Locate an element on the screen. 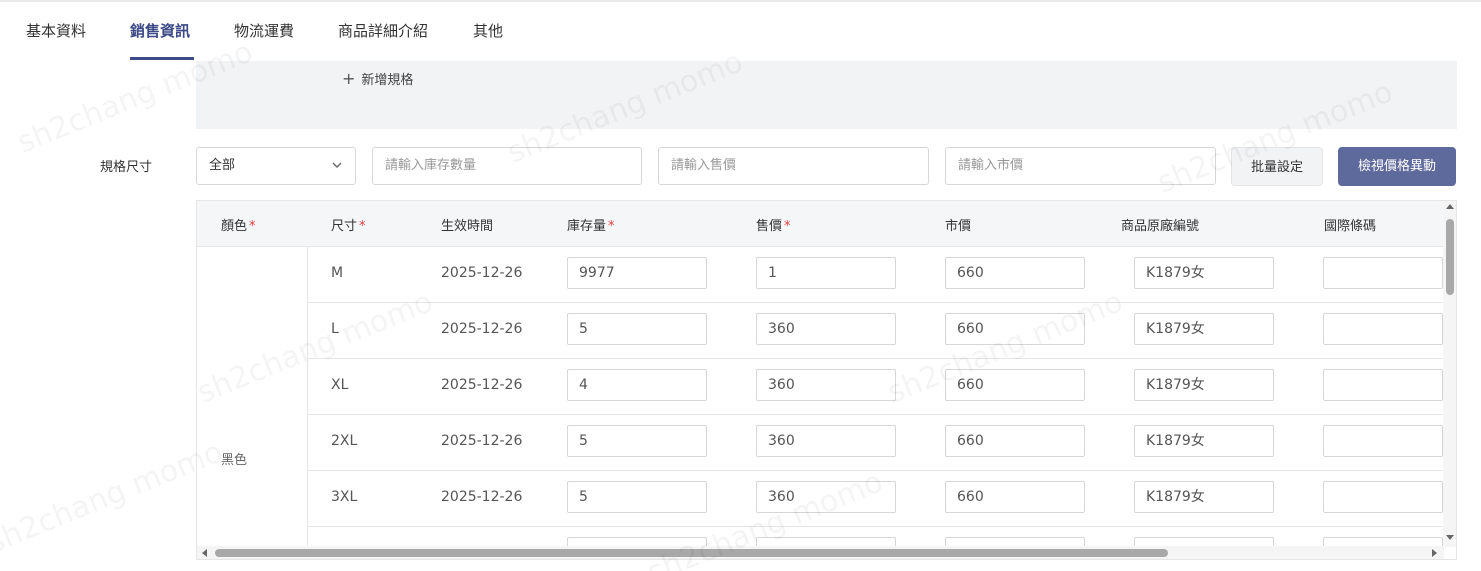  batch-set-button: 批量設定 is located at coordinates (1277, 166).